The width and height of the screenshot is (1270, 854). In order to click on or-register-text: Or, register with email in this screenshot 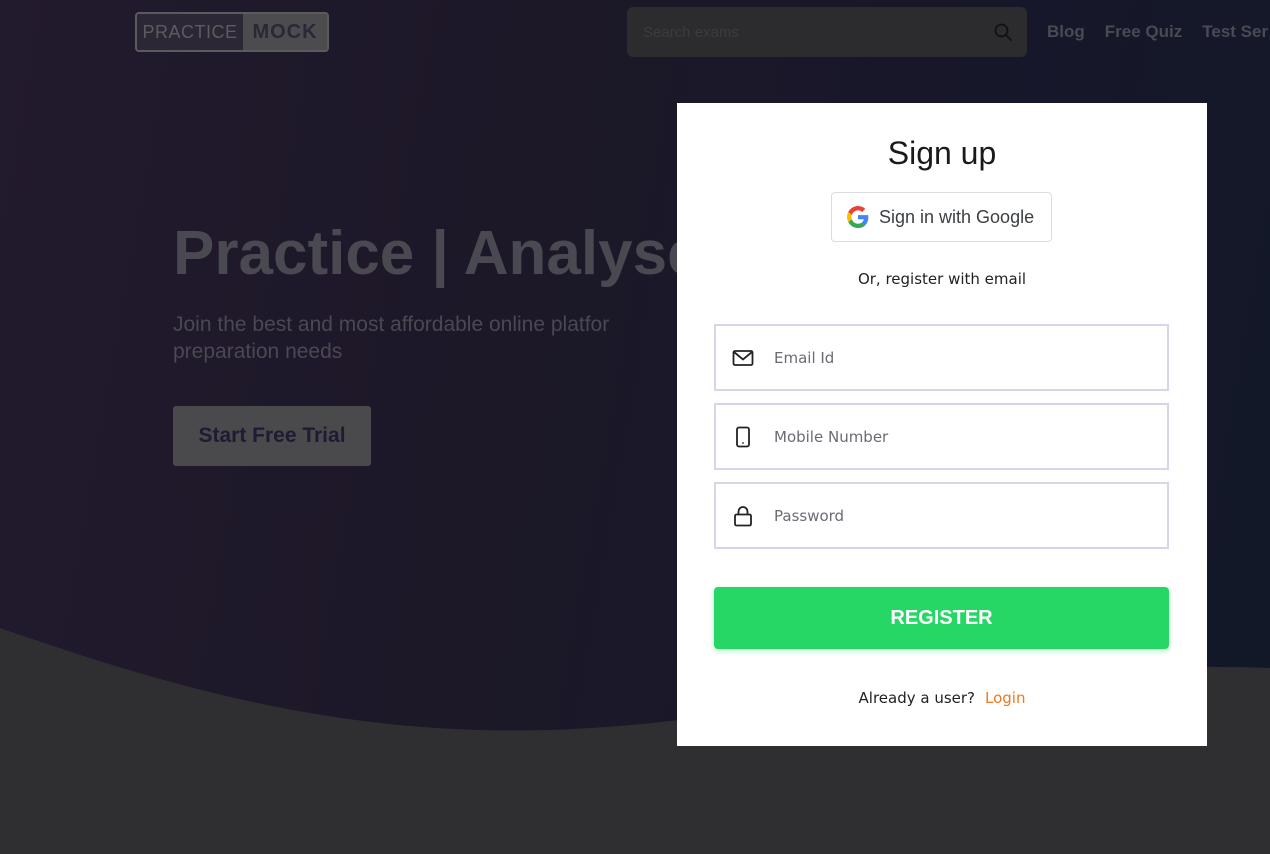, I will do `click(942, 279)`.